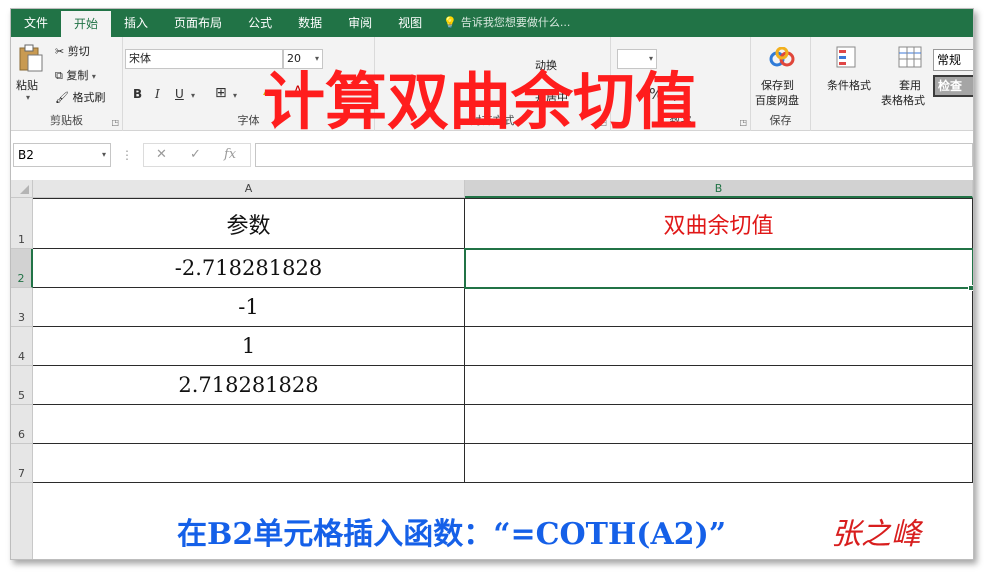 The image size is (984, 574). What do you see at coordinates (910, 85) in the screenshot?
I see `format-as-table-label-1: 套用` at bounding box center [910, 85].